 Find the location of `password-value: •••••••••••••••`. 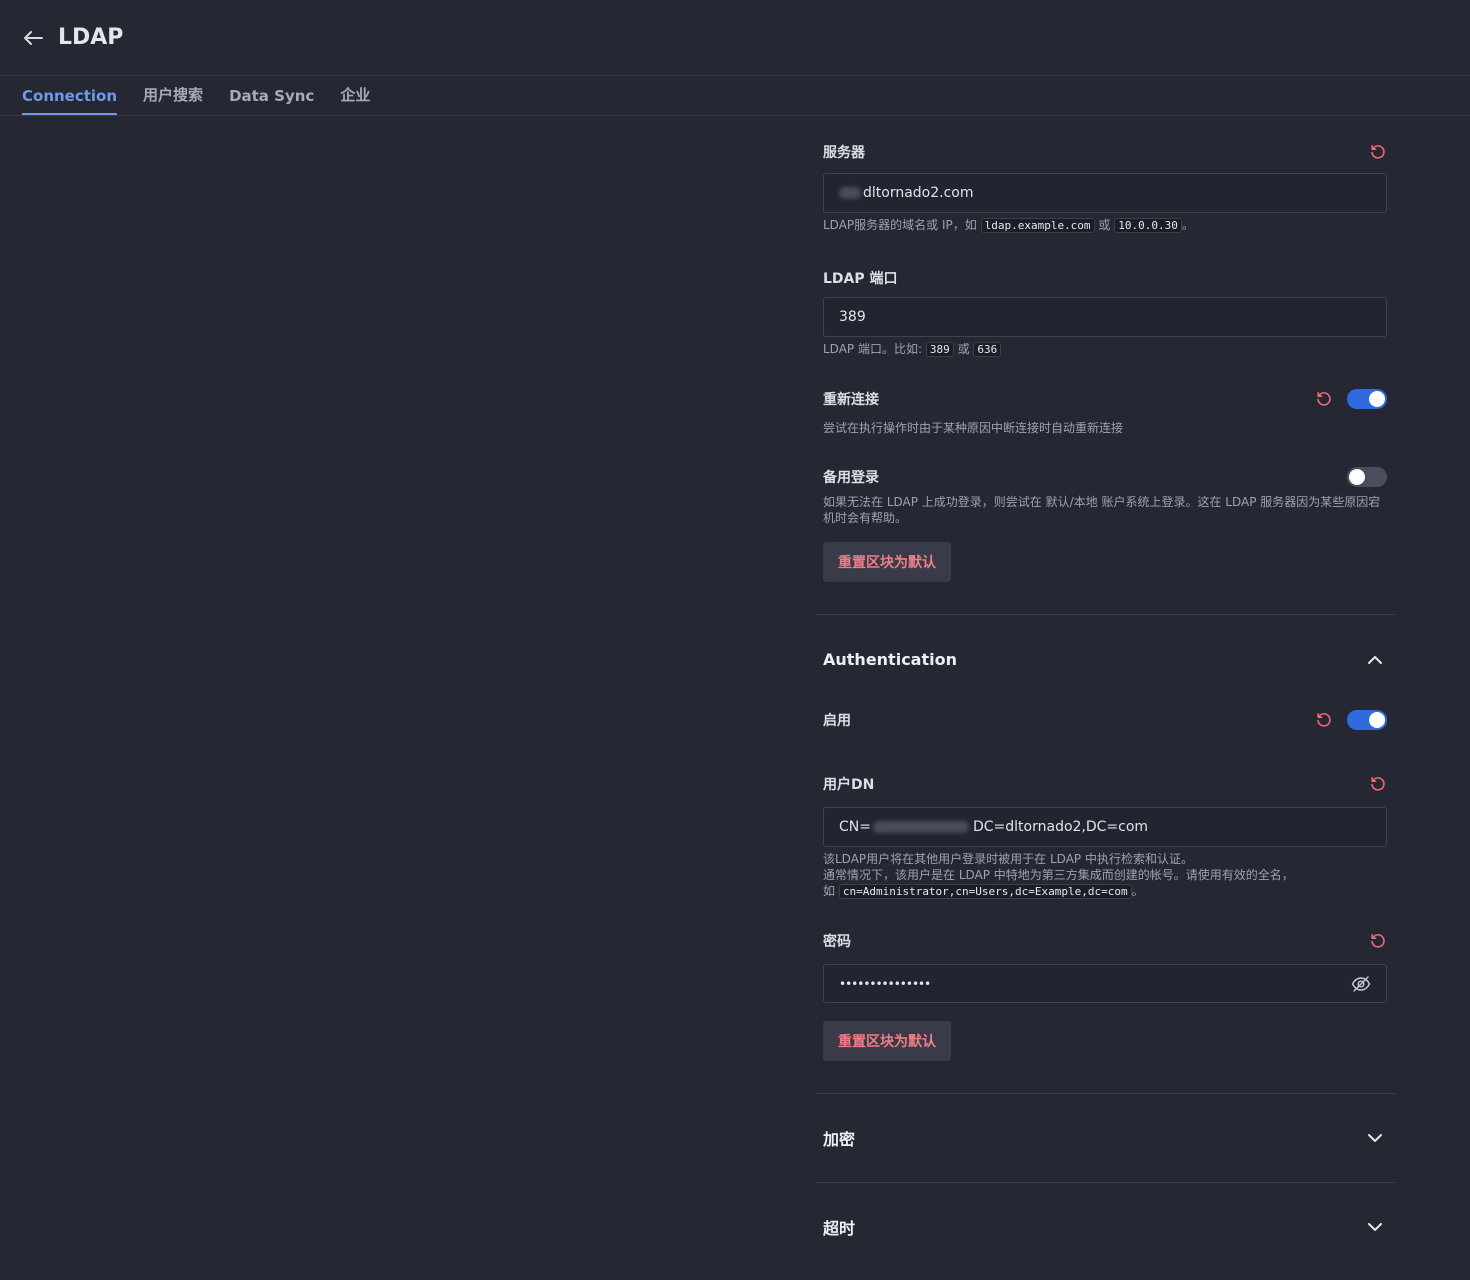

password-value: ••••••••••••••• is located at coordinates (885, 983).